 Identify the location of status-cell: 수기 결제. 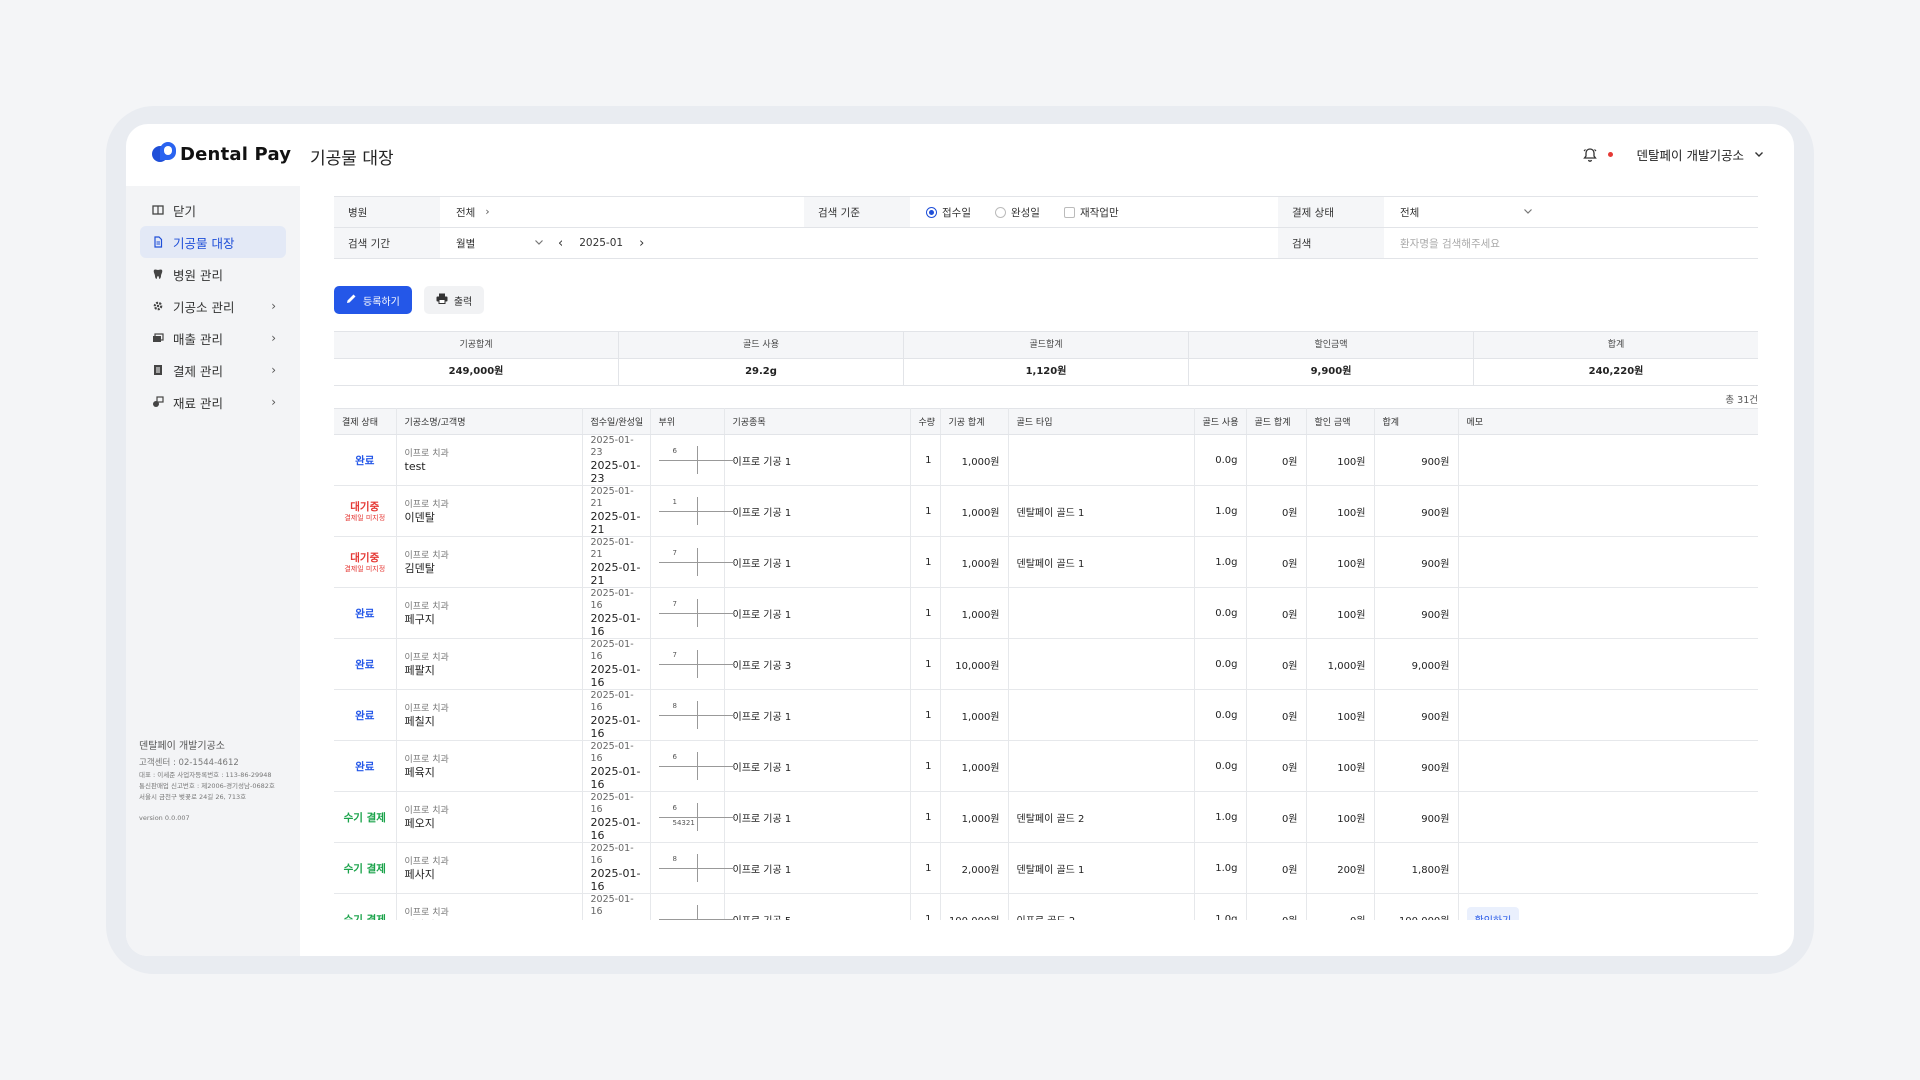
(365, 817).